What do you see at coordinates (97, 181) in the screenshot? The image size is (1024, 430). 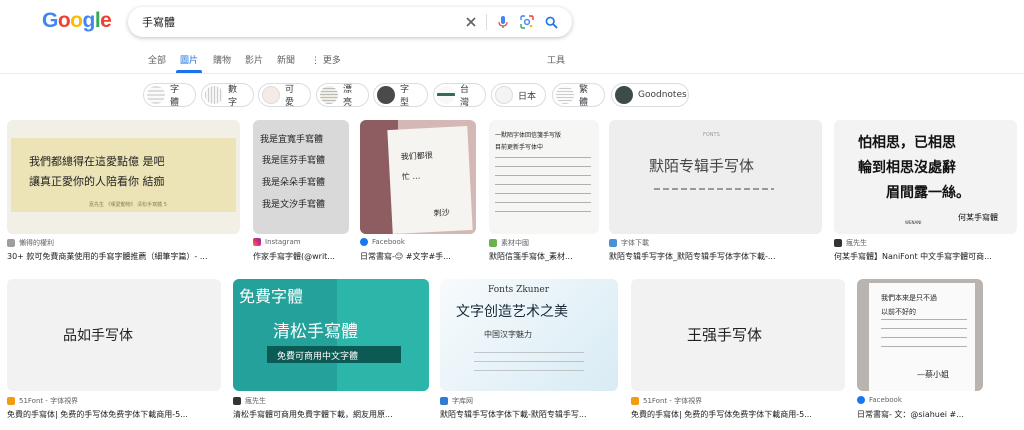 I see `image-text: 讓真正愛你的人陪看你 結痂` at bounding box center [97, 181].